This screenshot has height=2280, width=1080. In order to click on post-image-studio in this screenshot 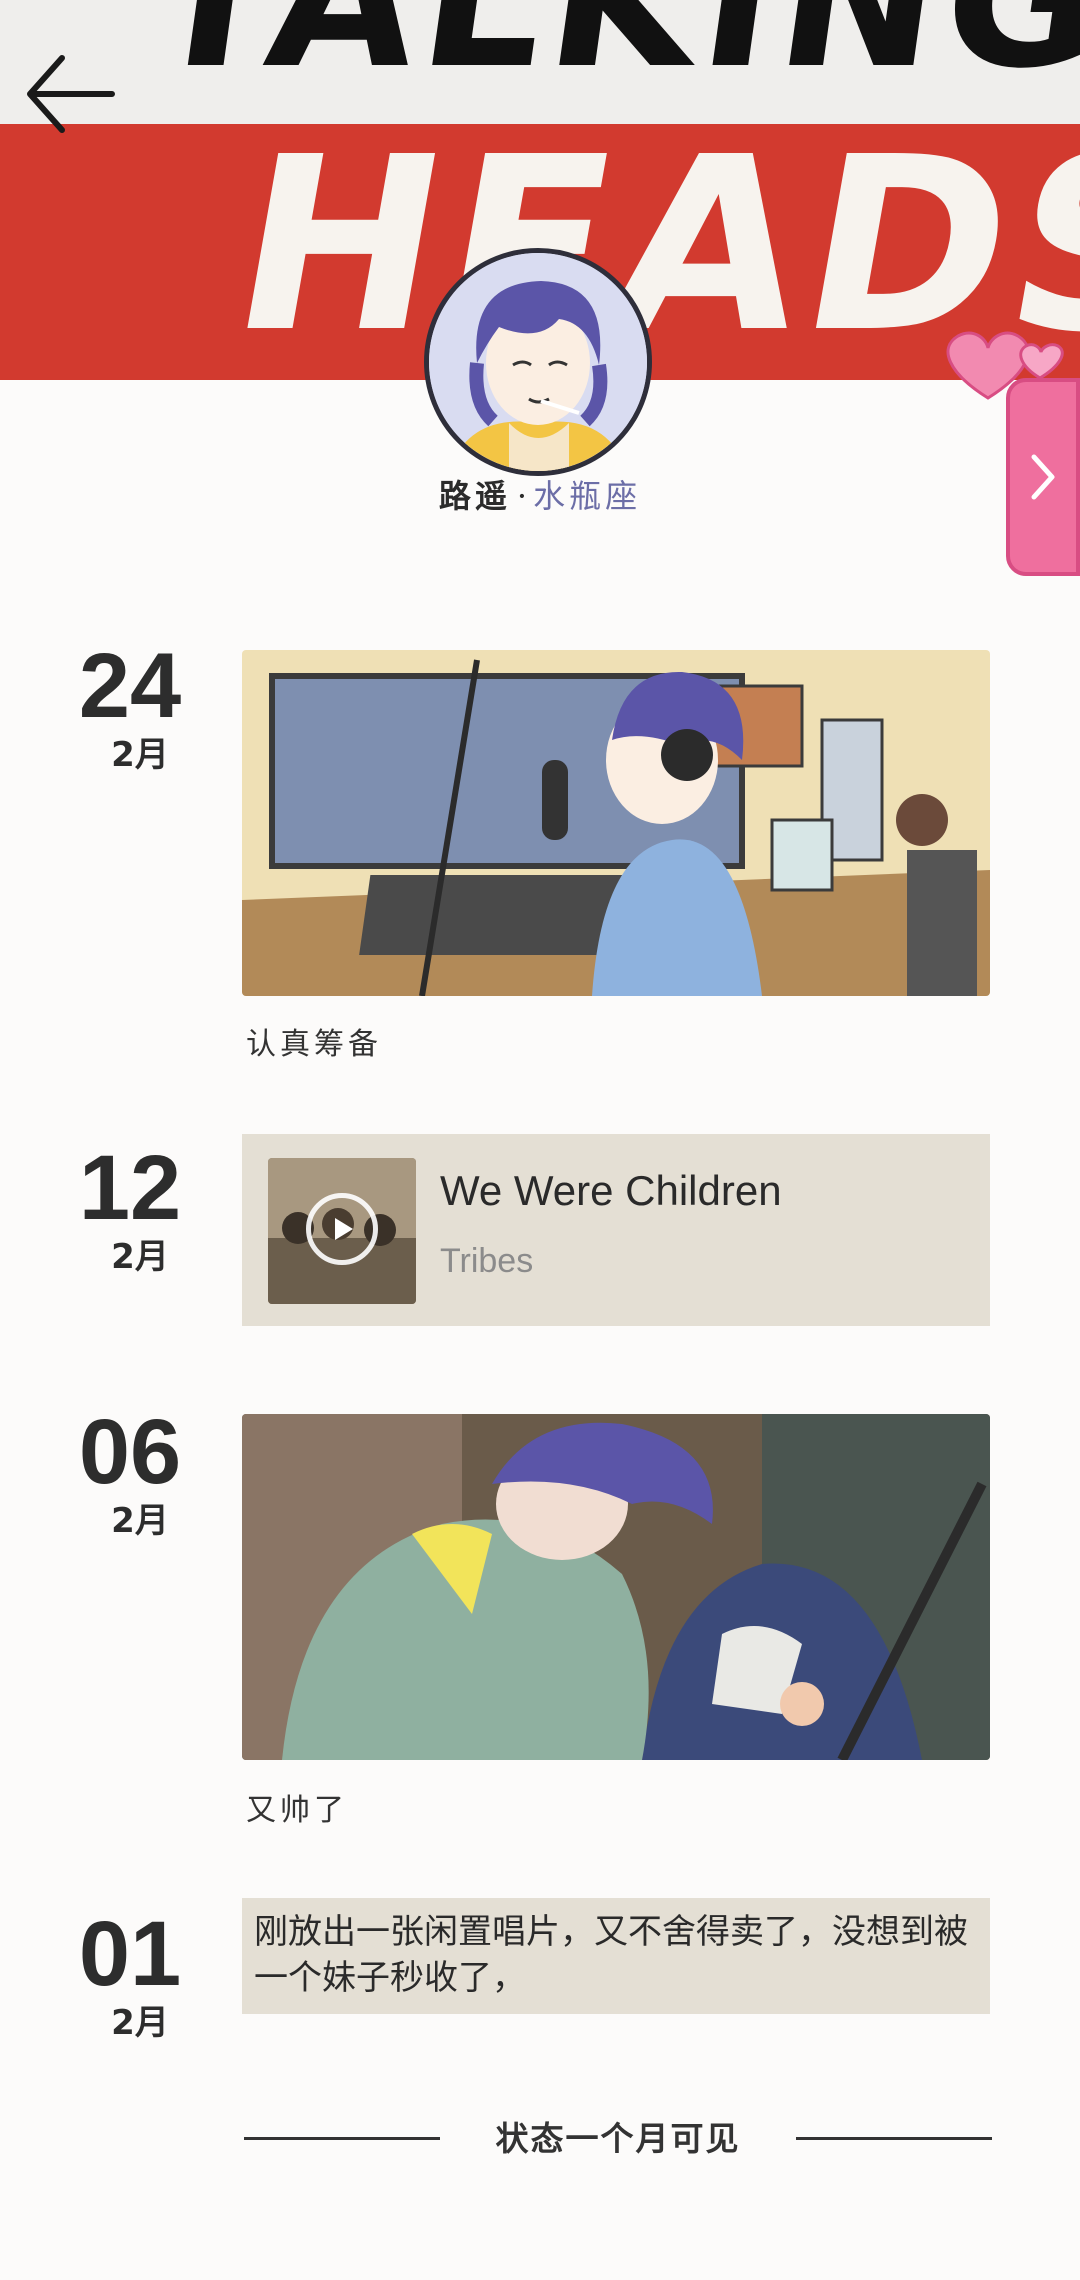, I will do `click(616, 823)`.